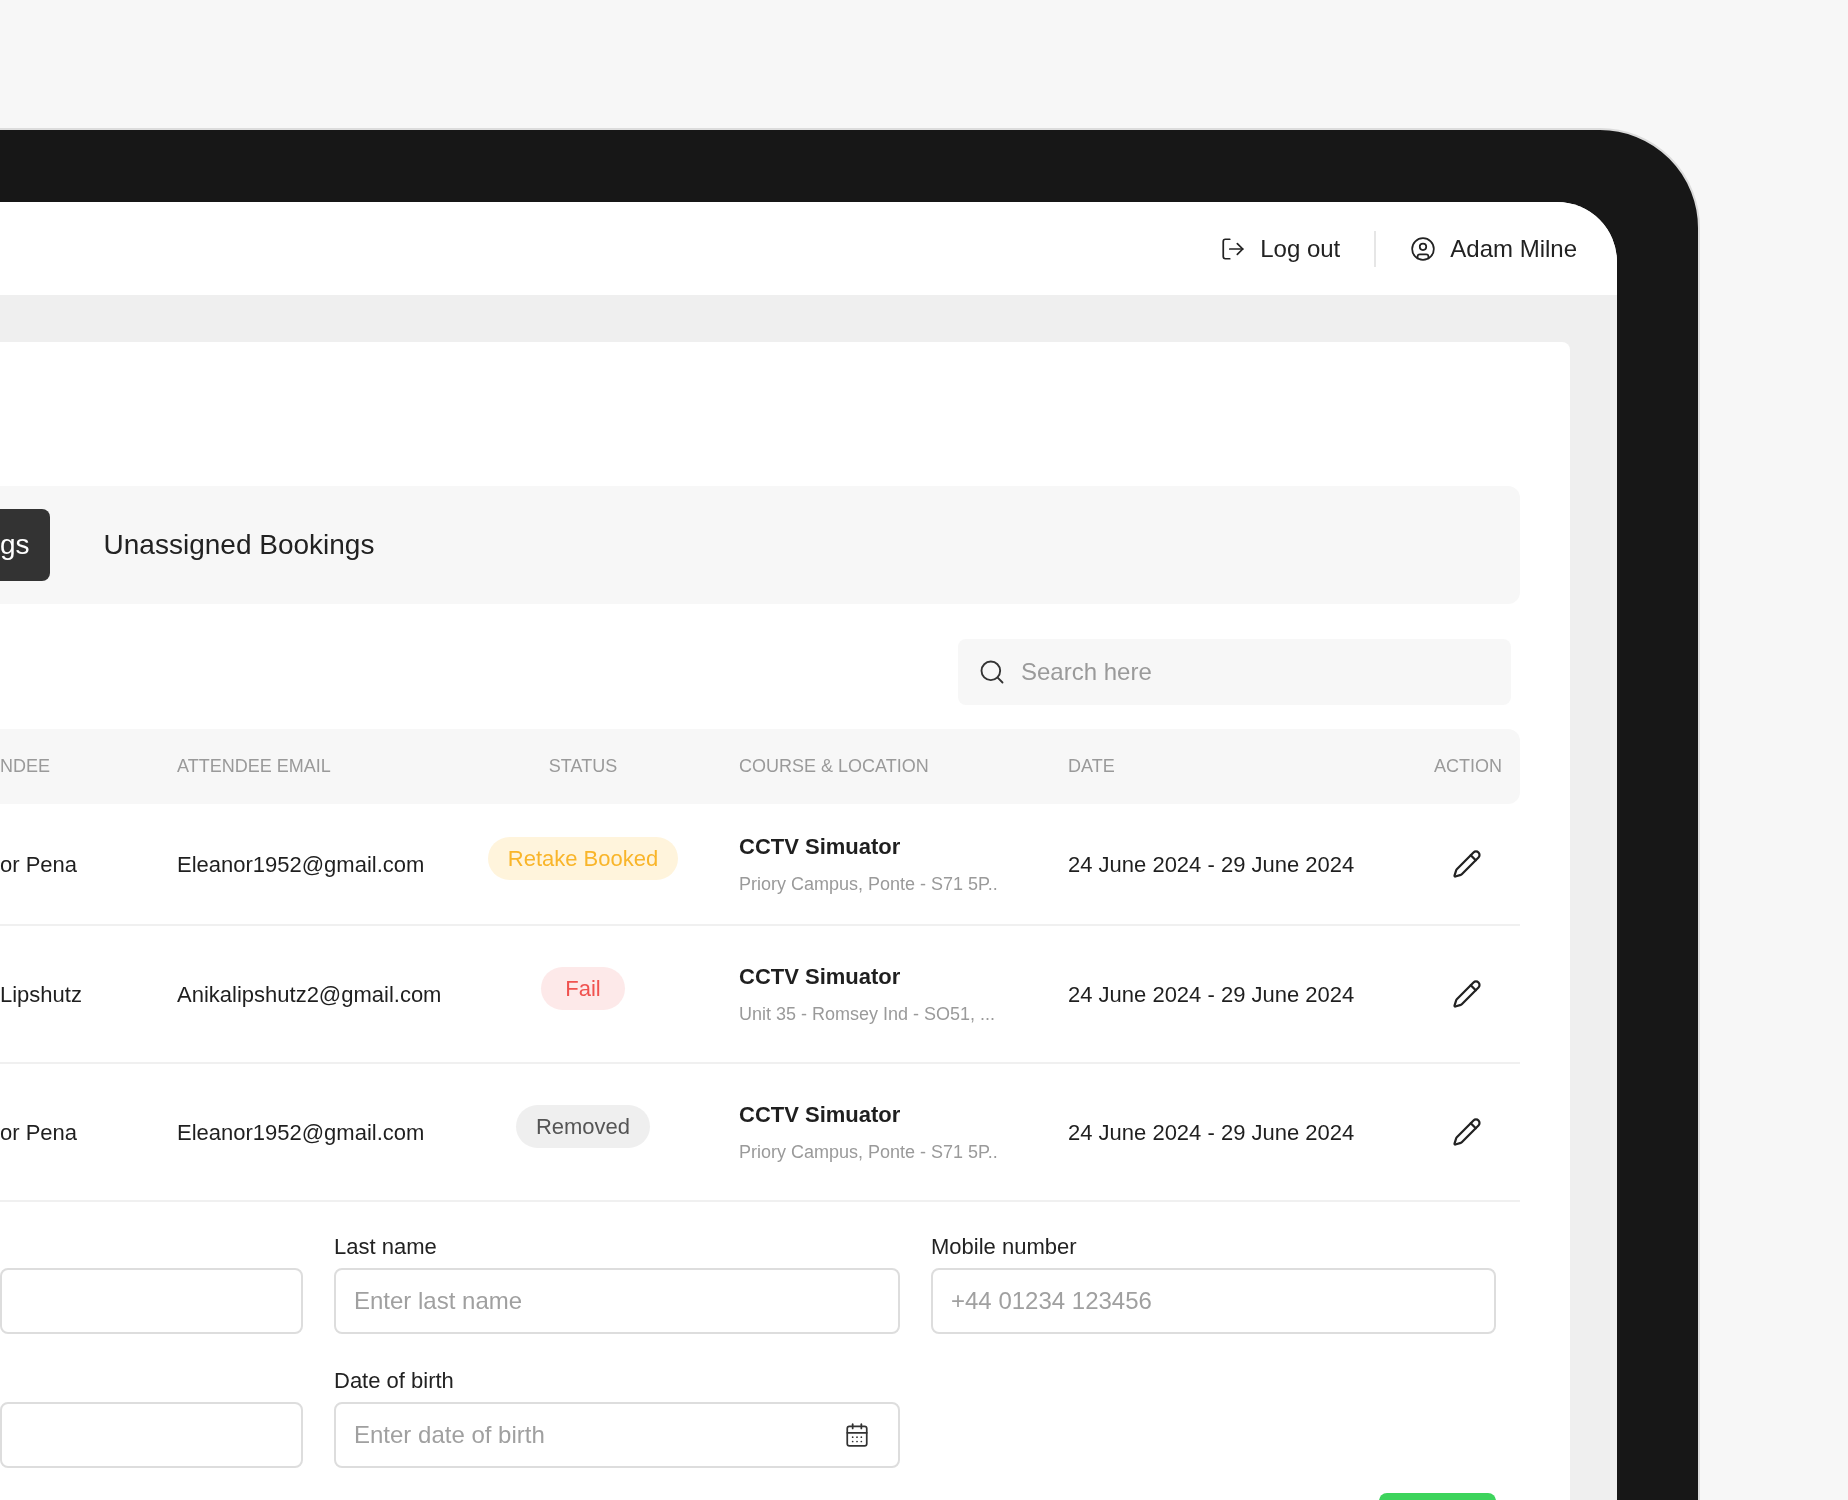  What do you see at coordinates (1234, 672) in the screenshot?
I see `search-field: Search here` at bounding box center [1234, 672].